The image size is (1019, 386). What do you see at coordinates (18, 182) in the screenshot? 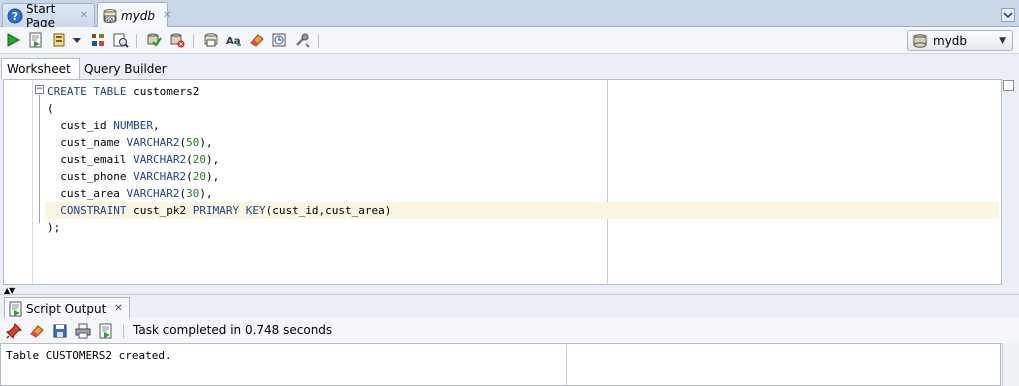
I see `line-gutter` at bounding box center [18, 182].